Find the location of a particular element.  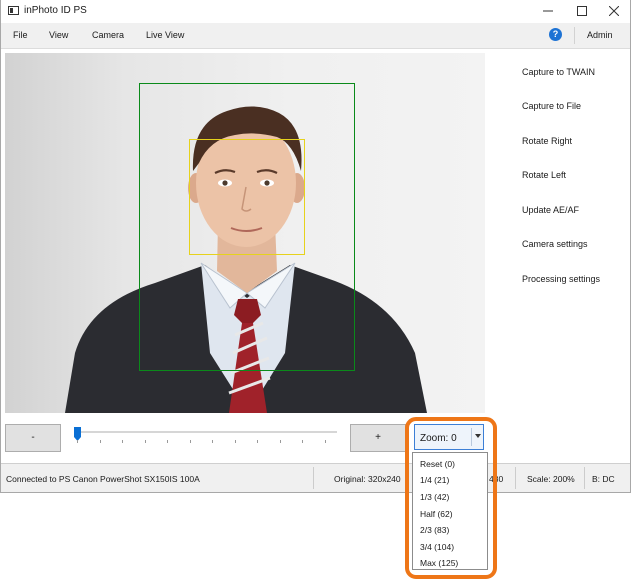

admin-button: Admin is located at coordinates (600, 35).